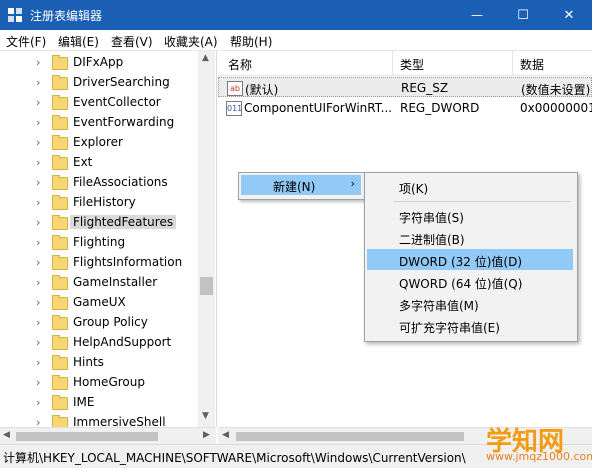 The height and width of the screenshot is (468, 592). I want to click on scroll-right-icon: ▶, so click(206, 435).